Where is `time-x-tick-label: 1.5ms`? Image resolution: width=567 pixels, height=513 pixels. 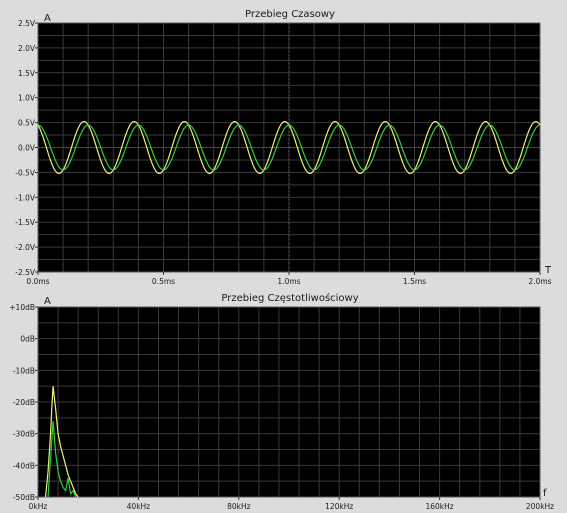
time-x-tick-label: 1.5ms is located at coordinates (414, 281).